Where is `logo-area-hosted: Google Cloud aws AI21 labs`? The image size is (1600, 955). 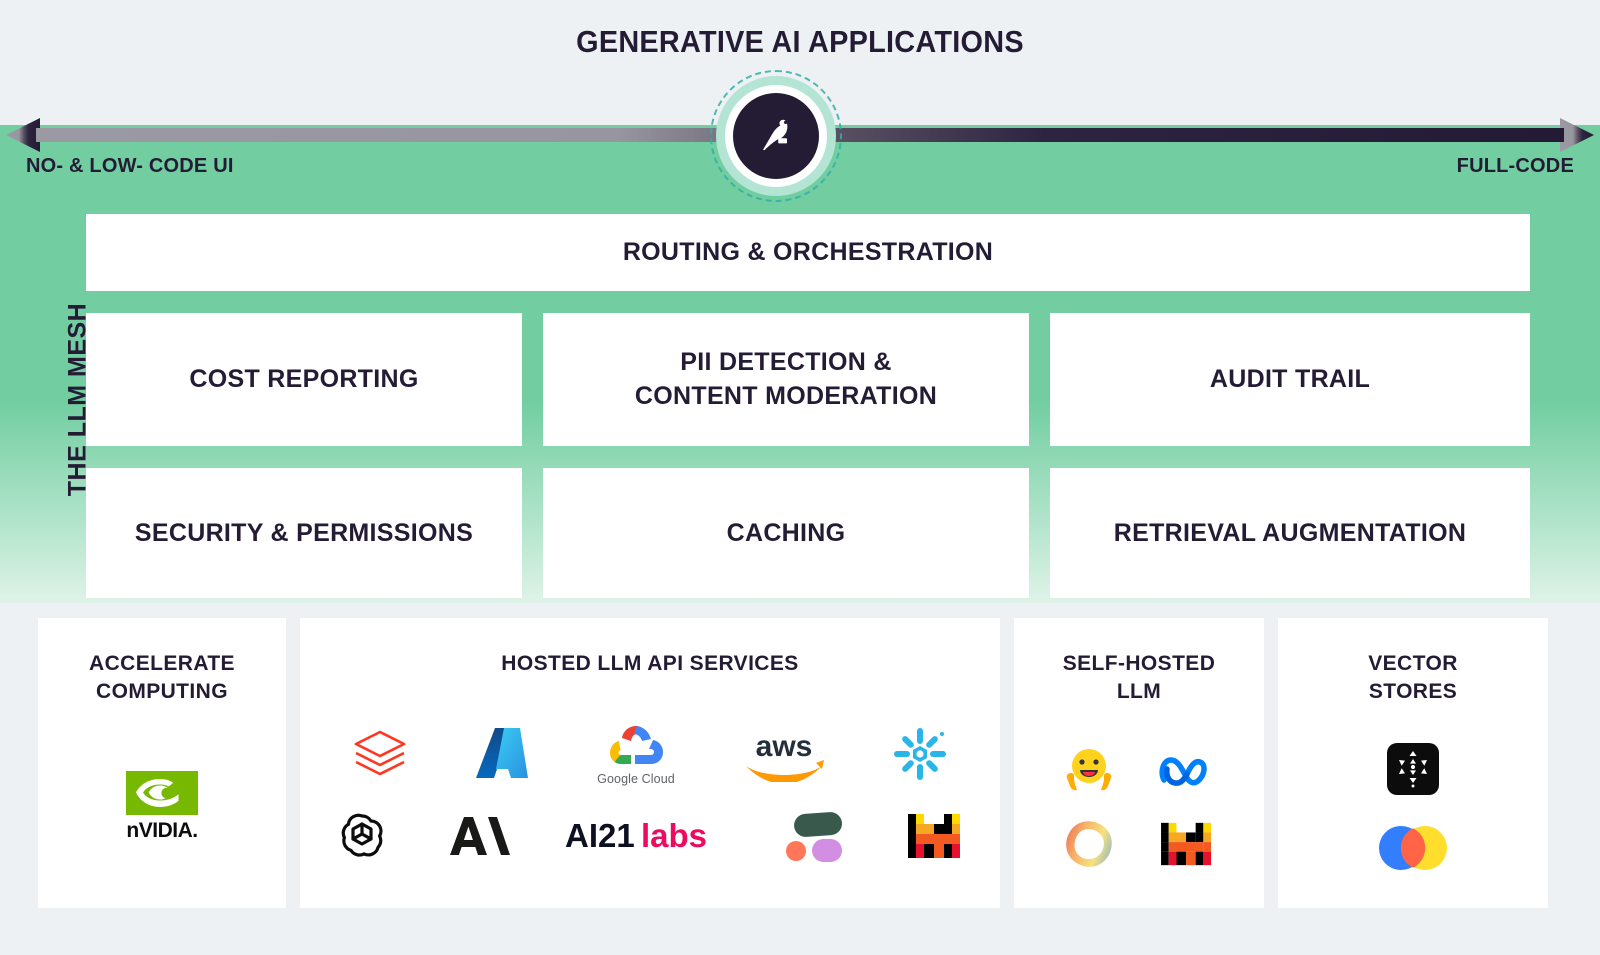
logo-area-hosted: Google Cloud aws AI21 labs is located at coordinates (650, 793).